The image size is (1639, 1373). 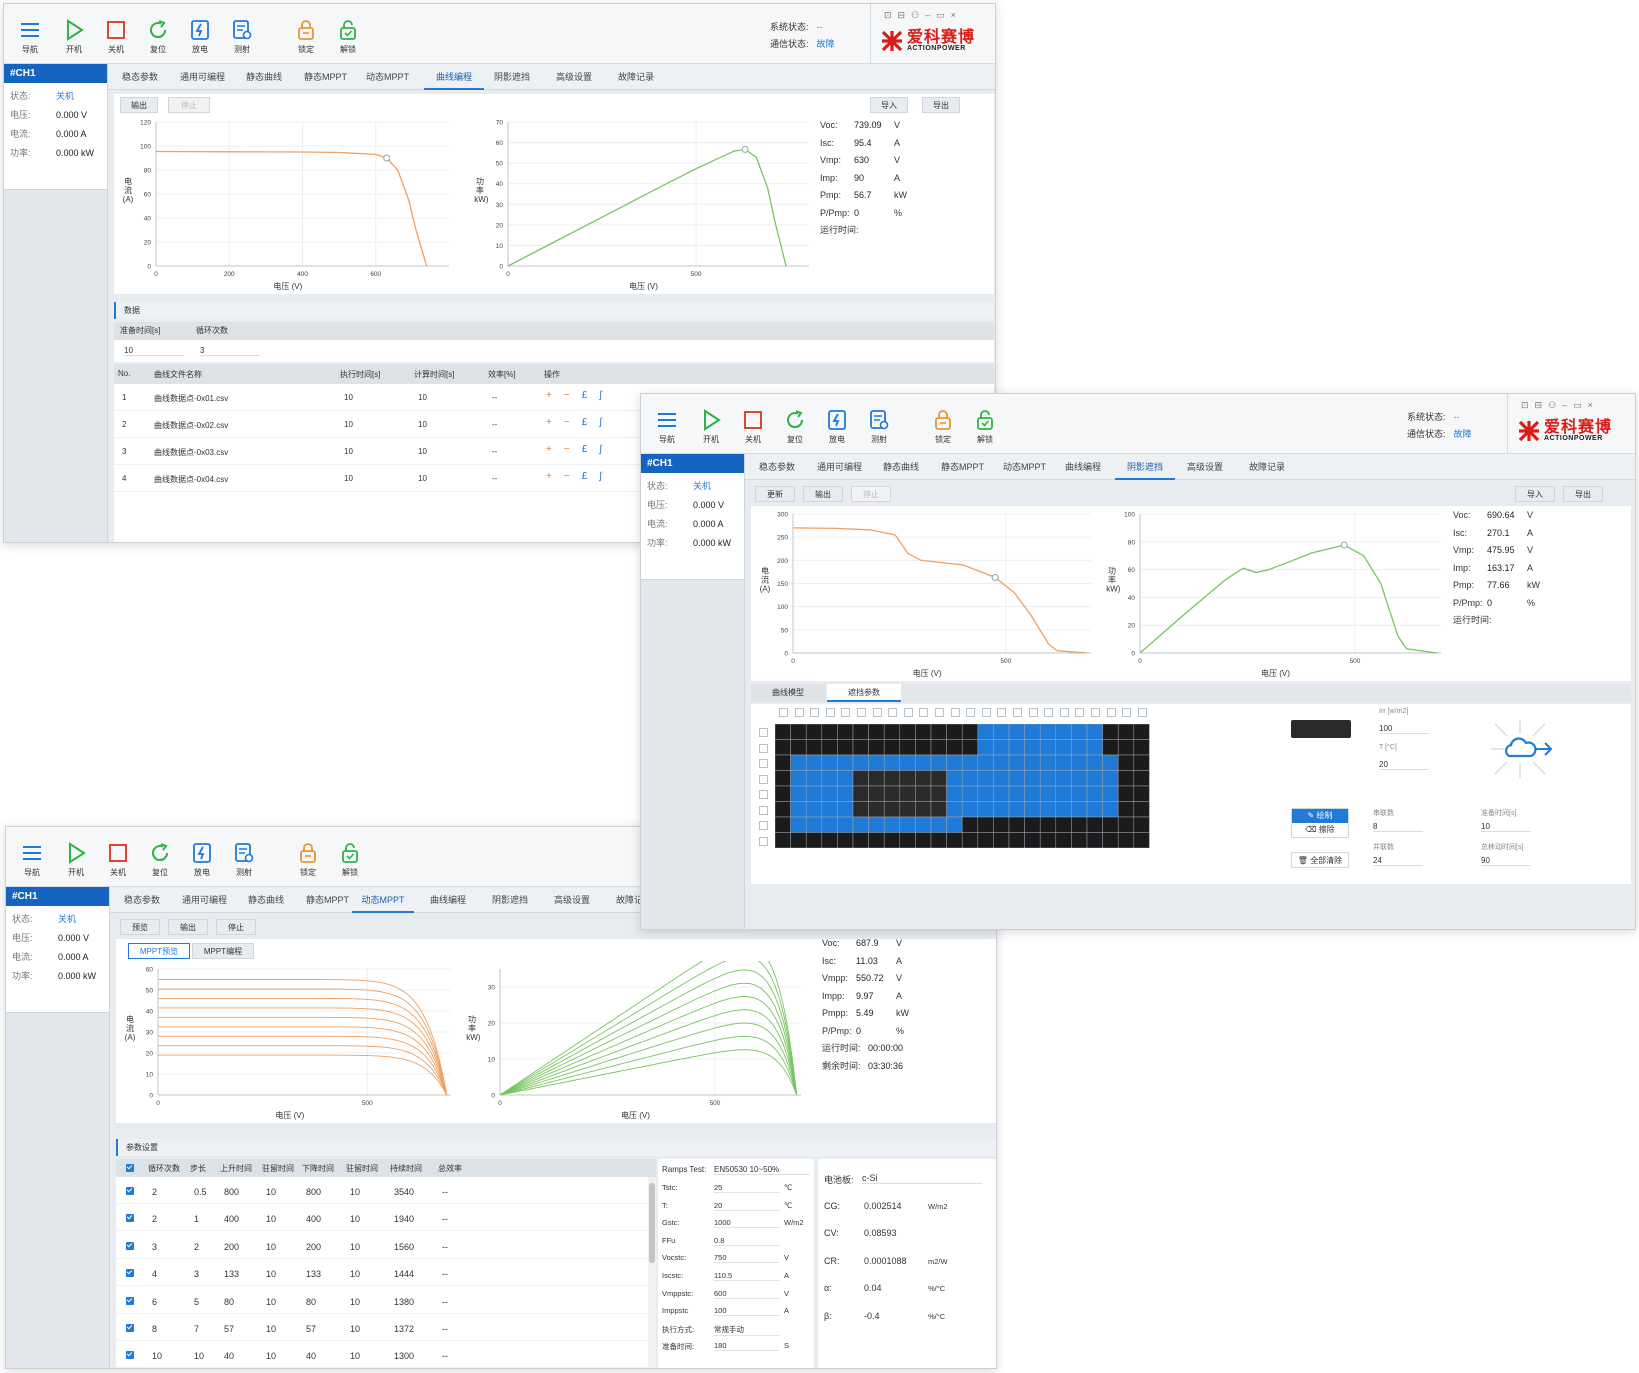 I want to click on power-off-button: 关机, so click(x=118, y=859).